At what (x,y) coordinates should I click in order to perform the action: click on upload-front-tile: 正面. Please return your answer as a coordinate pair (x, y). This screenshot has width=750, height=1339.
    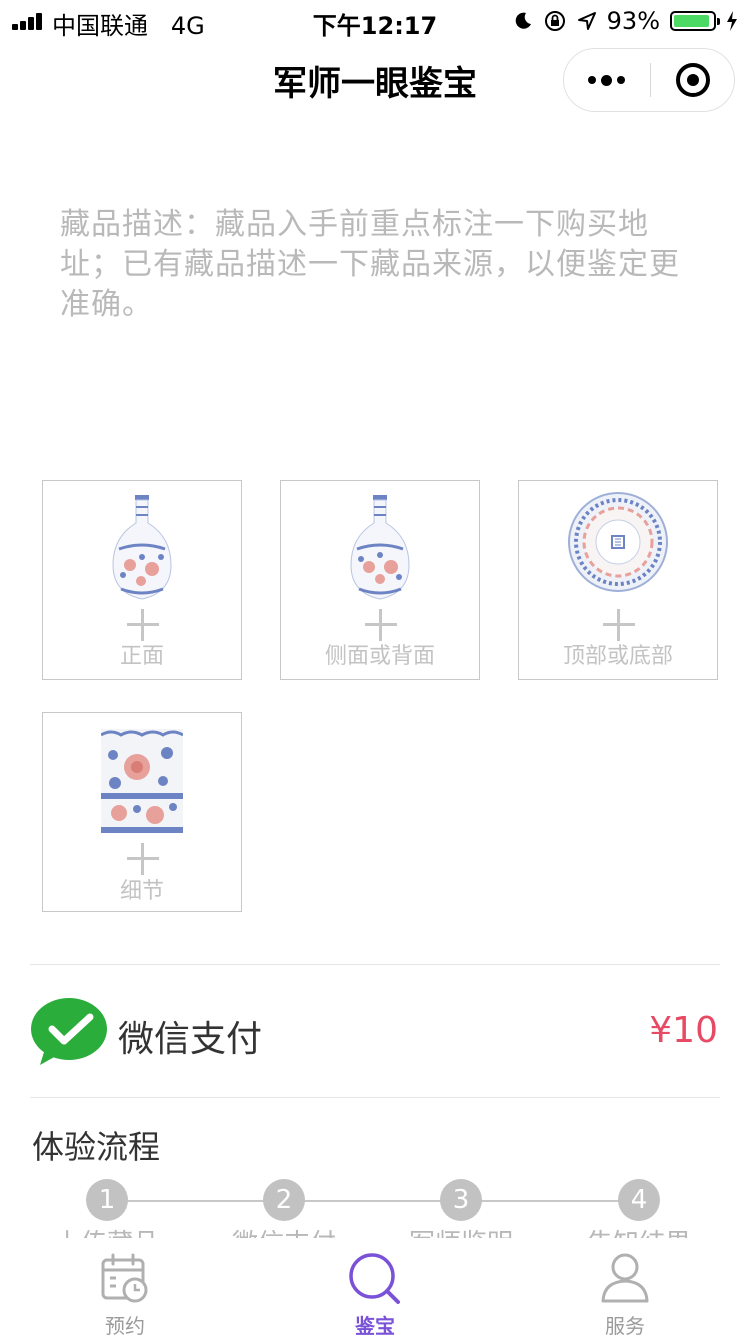
    Looking at the image, I should click on (142, 580).